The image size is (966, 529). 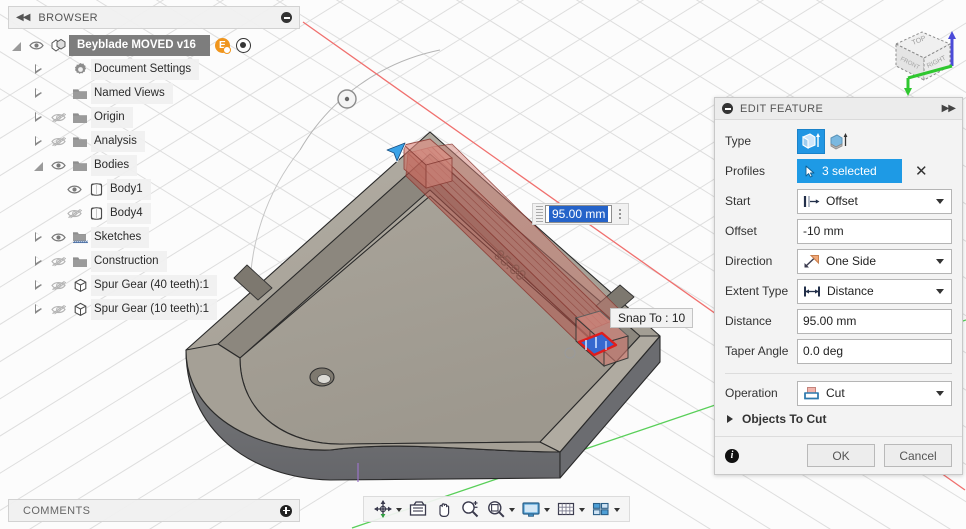 What do you see at coordinates (812, 291) in the screenshot?
I see `distance-icon` at bounding box center [812, 291].